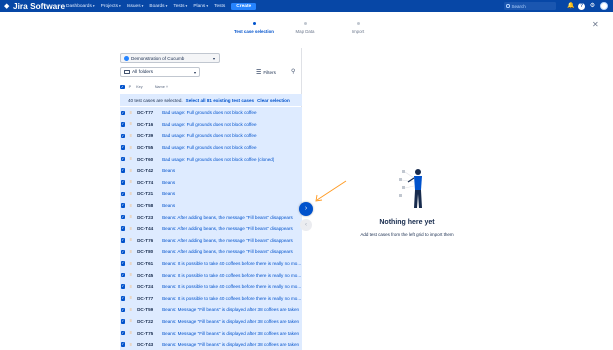  What do you see at coordinates (149, 240) in the screenshot?
I see `row-key: DC-T76` at bounding box center [149, 240].